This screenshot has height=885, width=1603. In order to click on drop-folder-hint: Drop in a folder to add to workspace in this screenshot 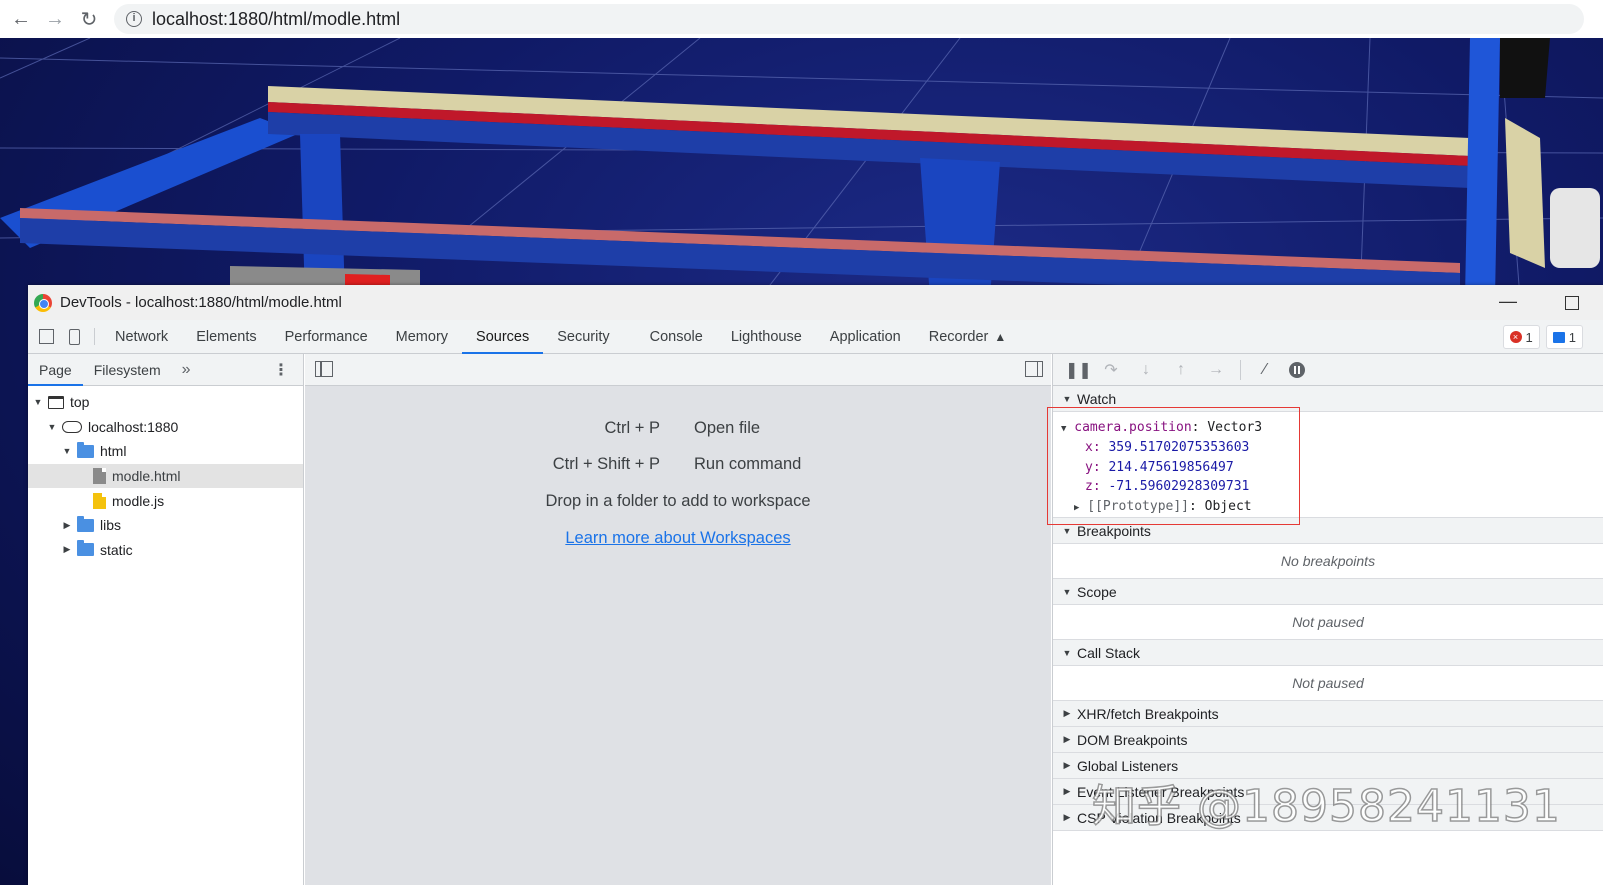, I will do `click(678, 501)`.